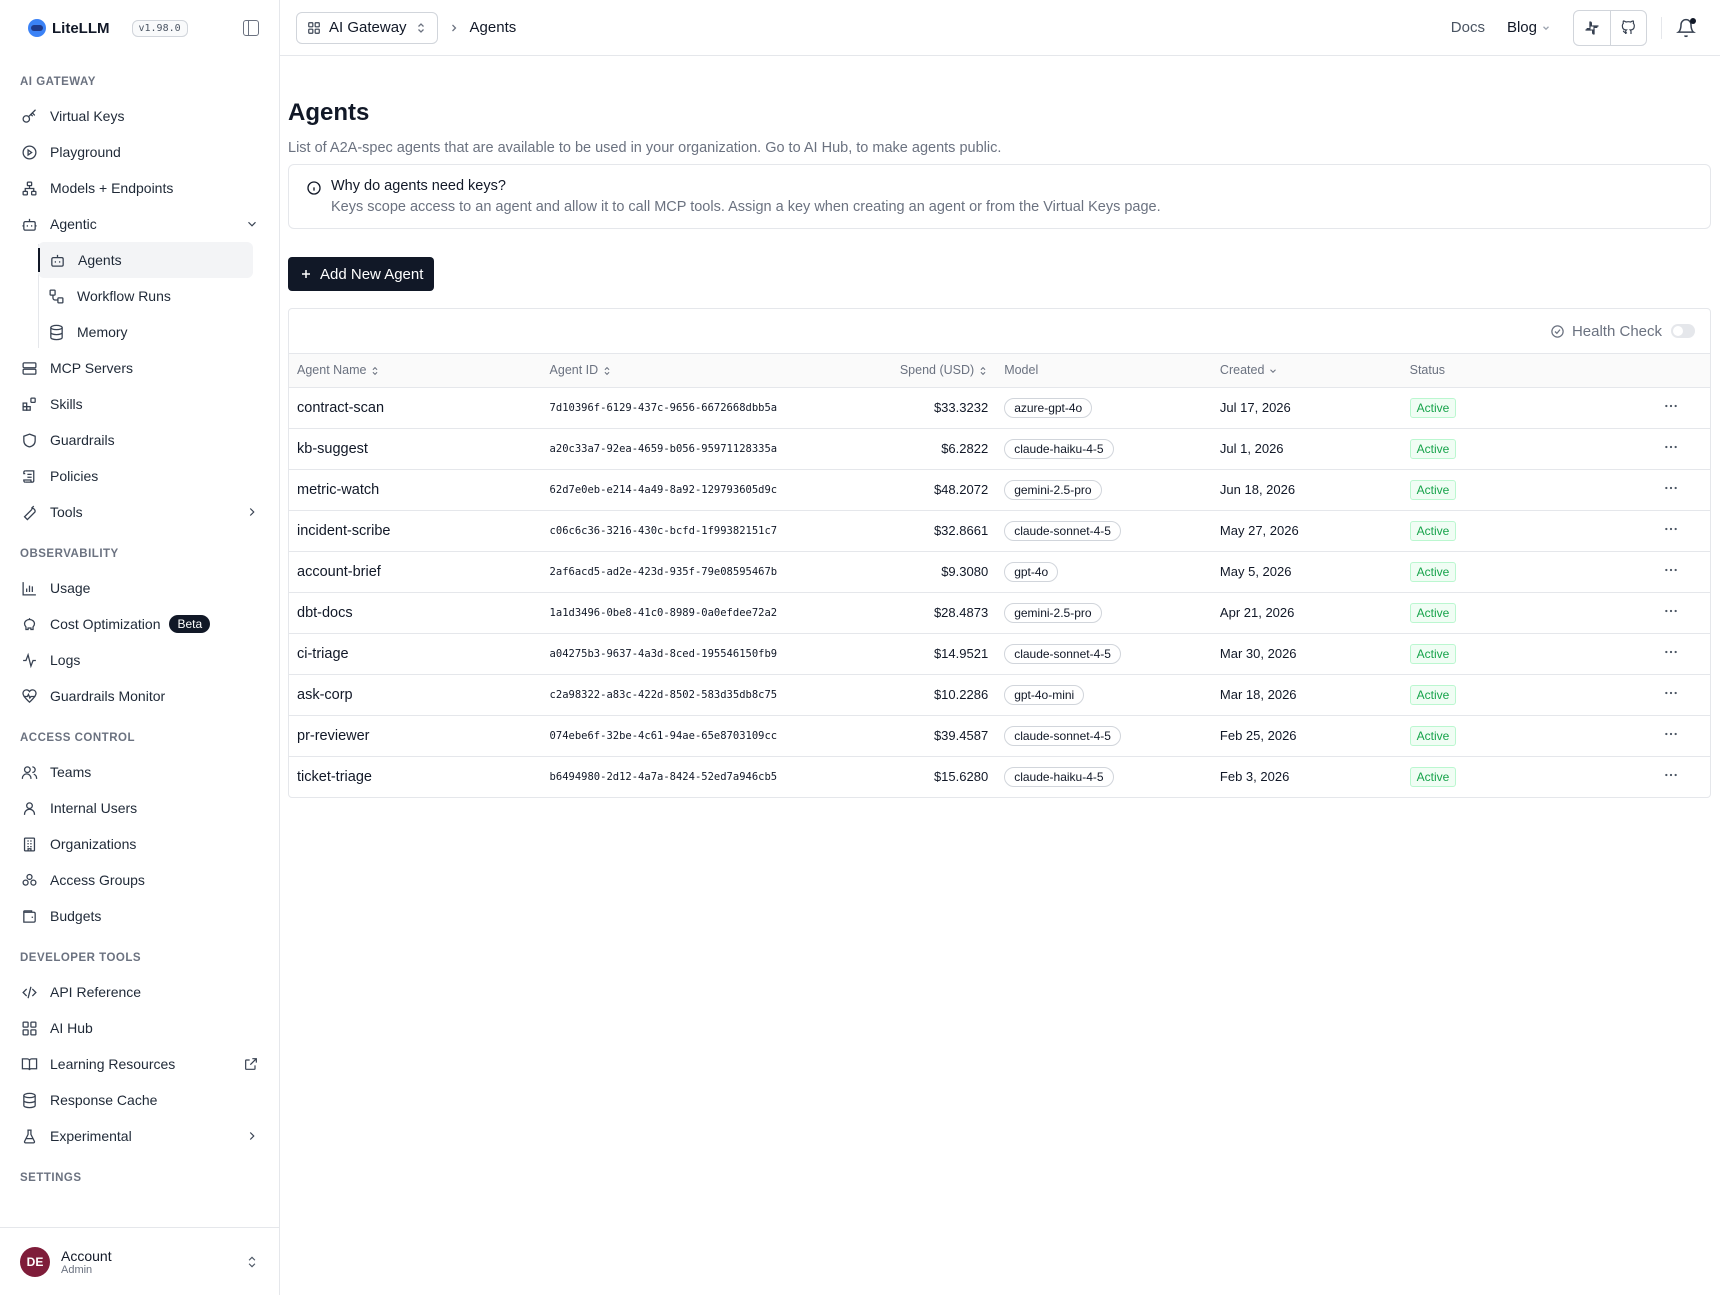 This screenshot has height=1295, width=1720. What do you see at coordinates (159, 28) in the screenshot?
I see `version-badge: v1.98.0` at bounding box center [159, 28].